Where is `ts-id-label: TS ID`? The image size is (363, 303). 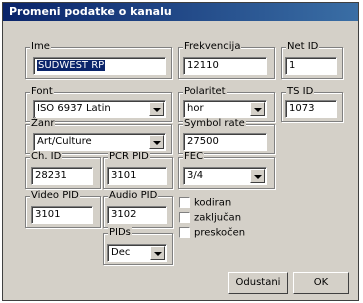 ts-id-label: TS ID is located at coordinates (300, 92).